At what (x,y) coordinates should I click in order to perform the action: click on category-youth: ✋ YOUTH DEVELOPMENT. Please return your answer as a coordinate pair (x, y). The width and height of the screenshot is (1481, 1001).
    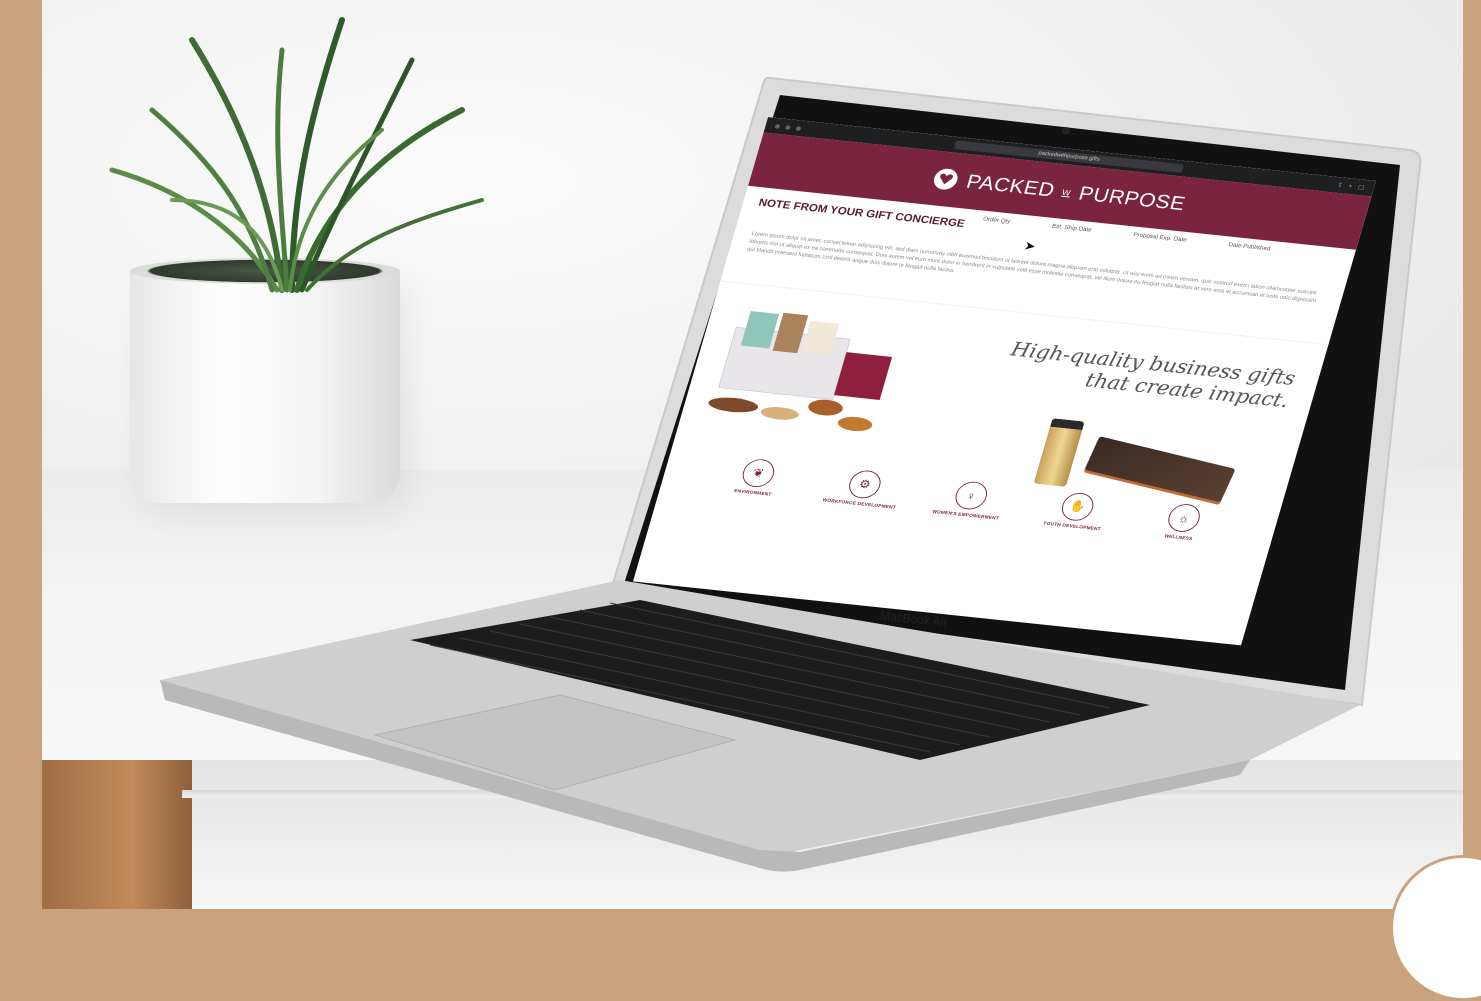
    Looking at the image, I should click on (1076, 511).